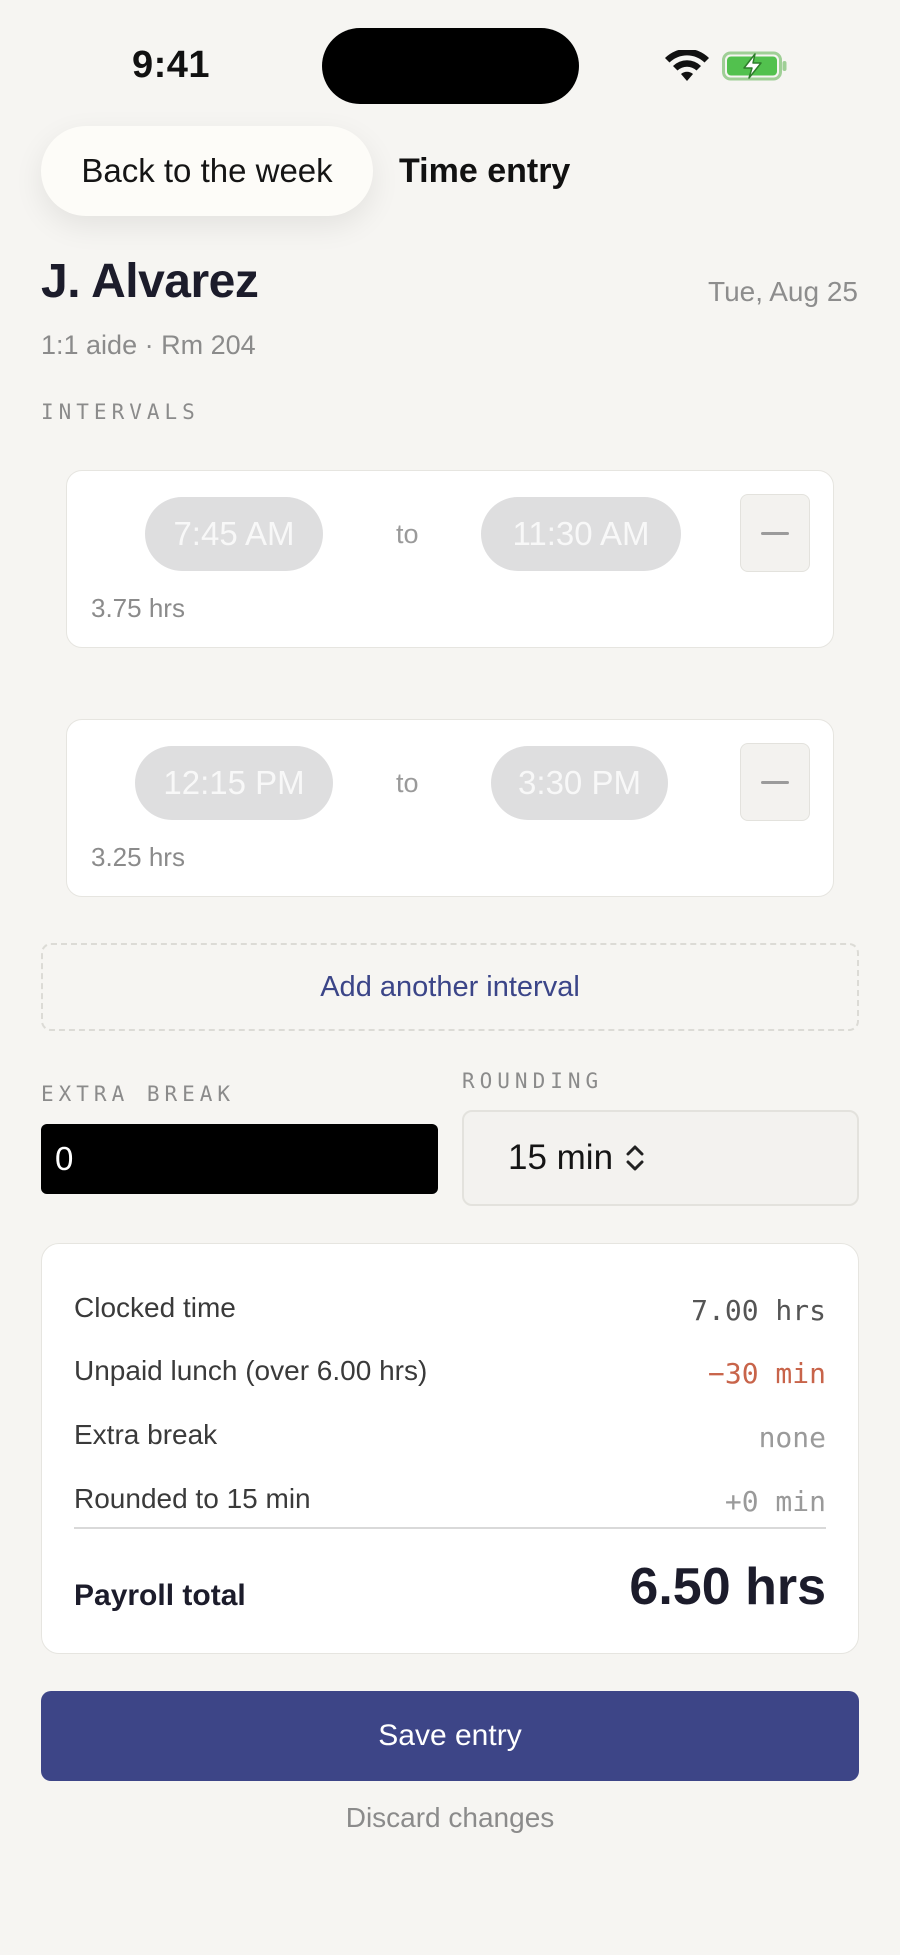 The height and width of the screenshot is (1955, 900). I want to click on rounding-value: 15 min, so click(561, 1157).